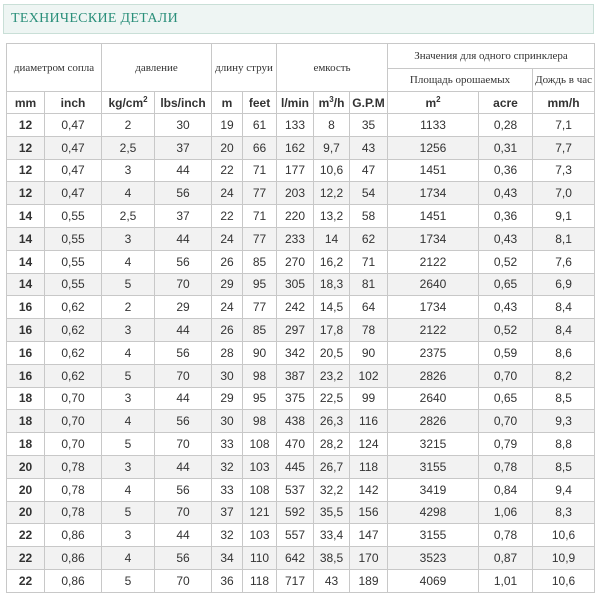  What do you see at coordinates (564, 512) in the screenshot?
I see `cell-mm-h: 8,3` at bounding box center [564, 512].